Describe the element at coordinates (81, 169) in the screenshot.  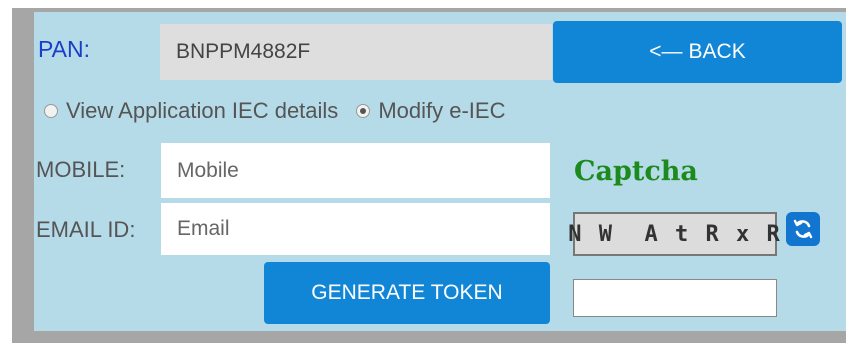
I see `mobile-label: MOBILE:` at that location.